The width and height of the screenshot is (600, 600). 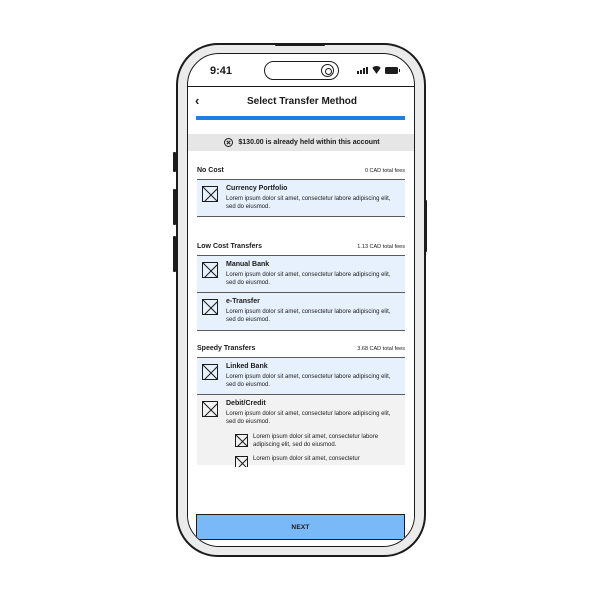 What do you see at coordinates (306, 459) in the screenshot?
I see `sub-option-description: Lorem ipsum dolor sit amet, consectetur` at bounding box center [306, 459].